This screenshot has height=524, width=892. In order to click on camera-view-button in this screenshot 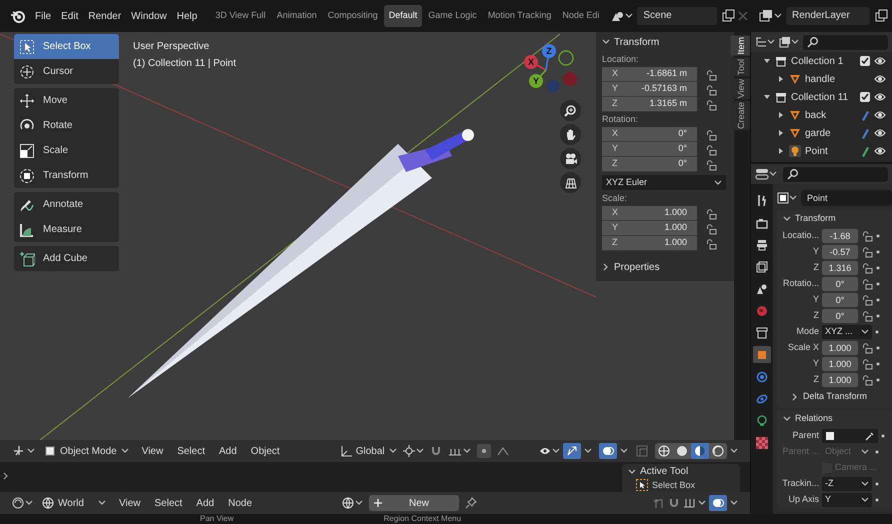, I will do `click(570, 158)`.